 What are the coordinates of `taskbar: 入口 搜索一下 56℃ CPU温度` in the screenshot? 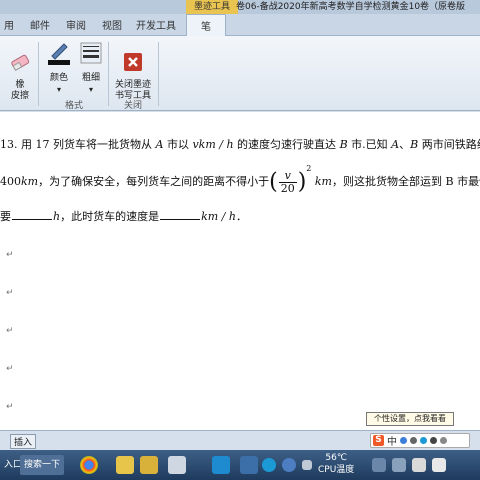 It's located at (240, 465).